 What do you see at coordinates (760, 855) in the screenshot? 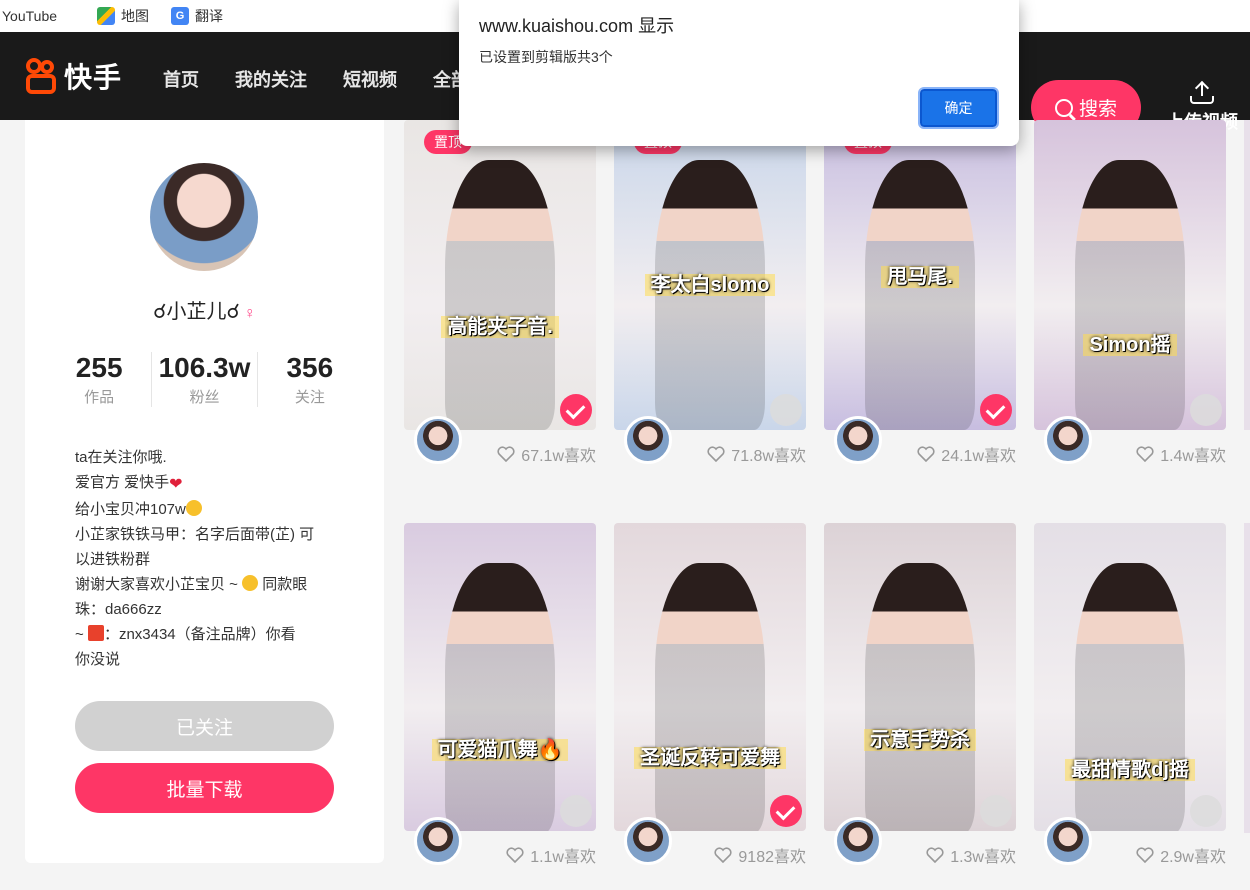
I see `like-count: 9182喜欢` at bounding box center [760, 855].